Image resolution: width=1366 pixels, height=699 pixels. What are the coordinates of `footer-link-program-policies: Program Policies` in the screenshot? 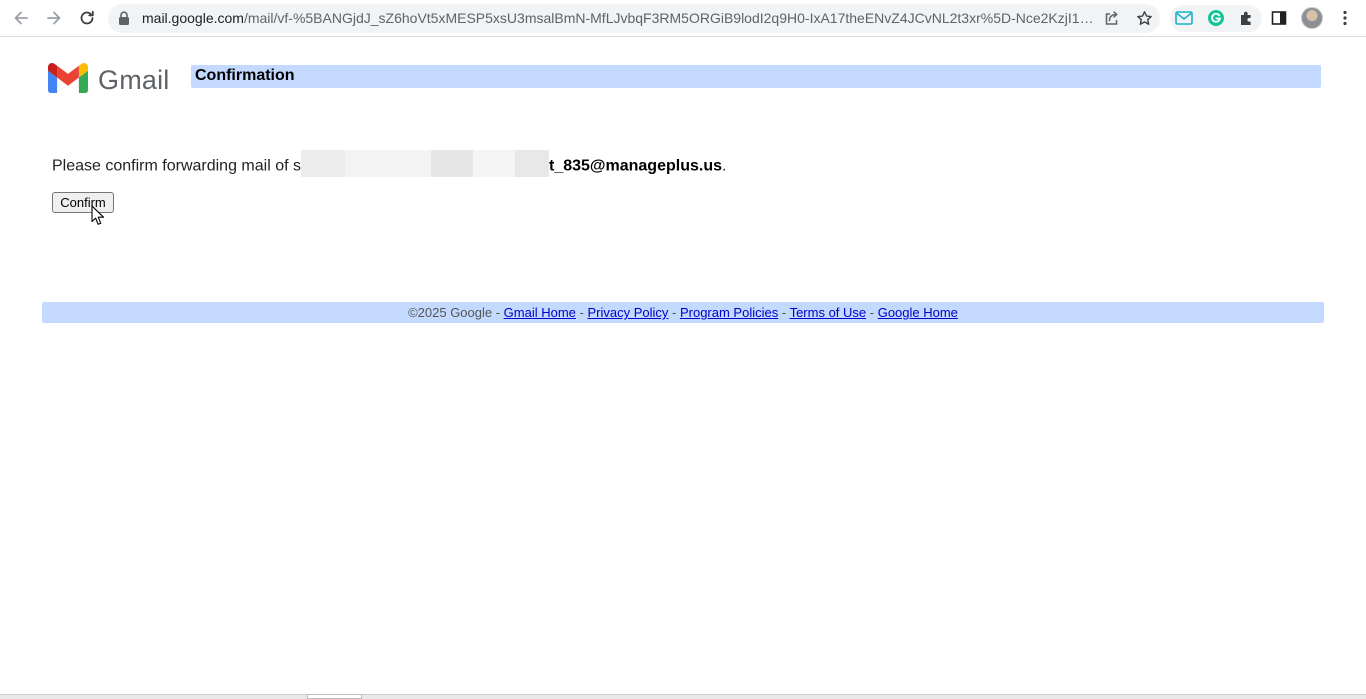 It's located at (729, 312).